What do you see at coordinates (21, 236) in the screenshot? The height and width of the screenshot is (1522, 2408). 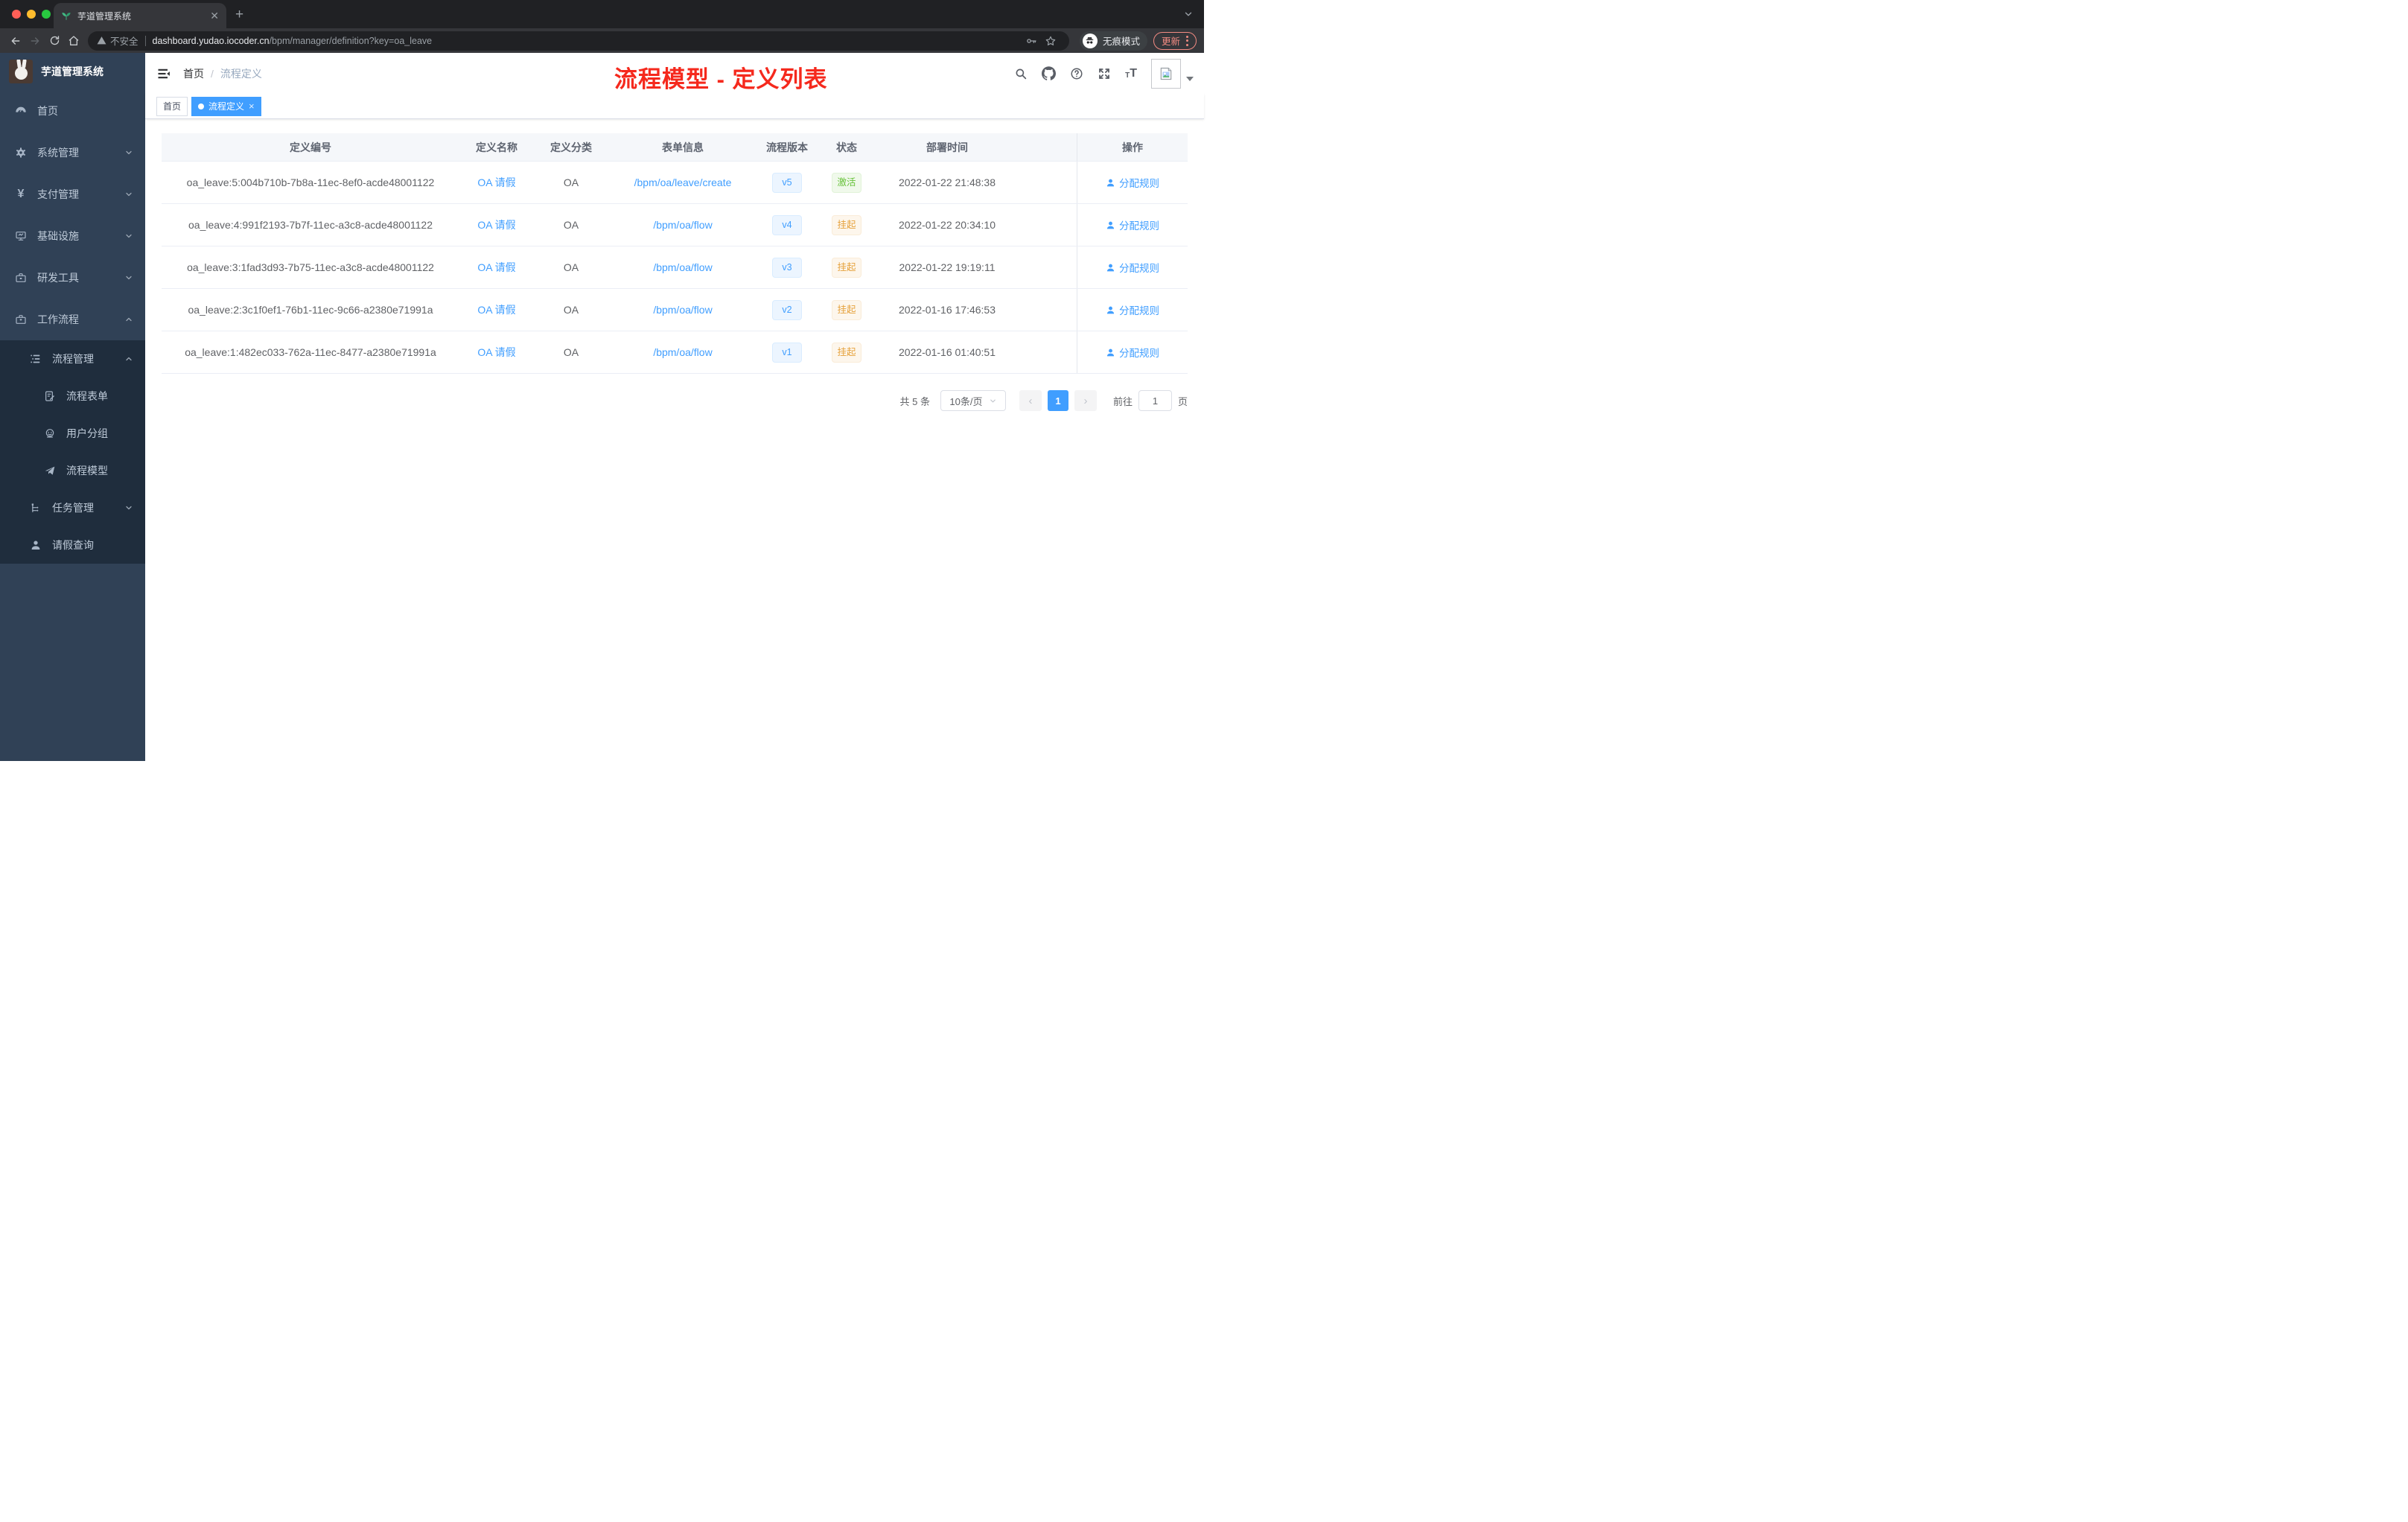 I see `monitor-icon` at bounding box center [21, 236].